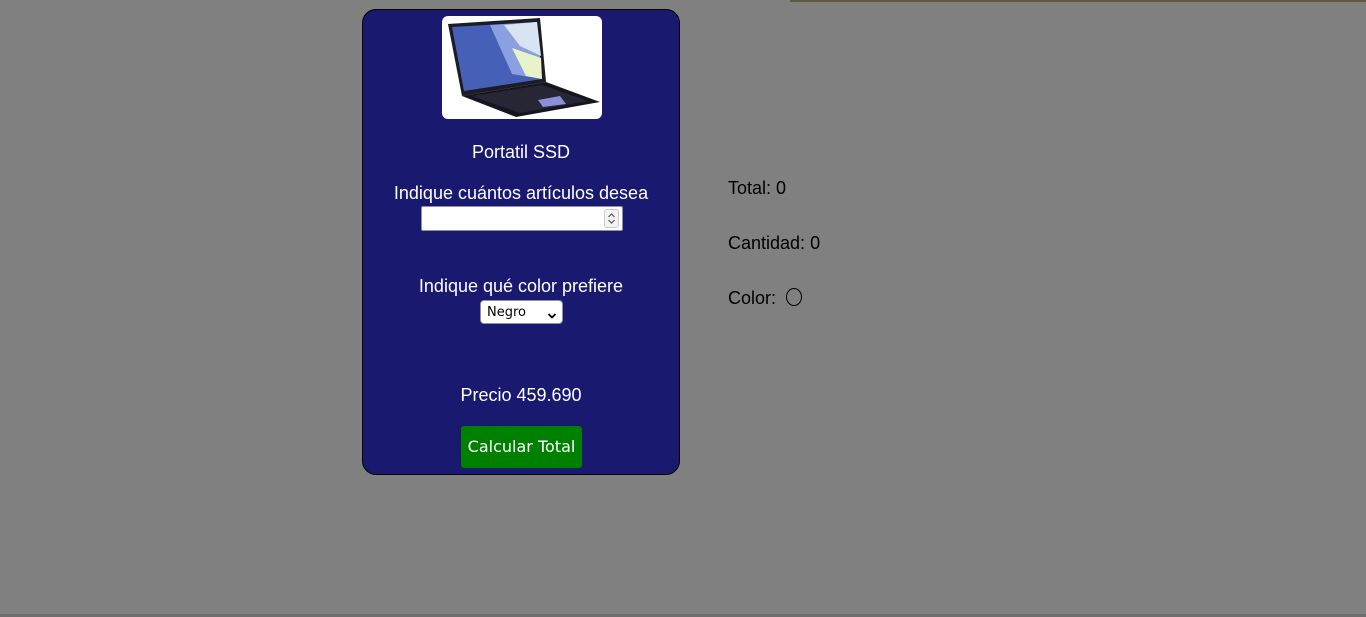 The width and height of the screenshot is (1366, 617). I want to click on quantity-summary-label: Cantidad:, so click(767, 243).